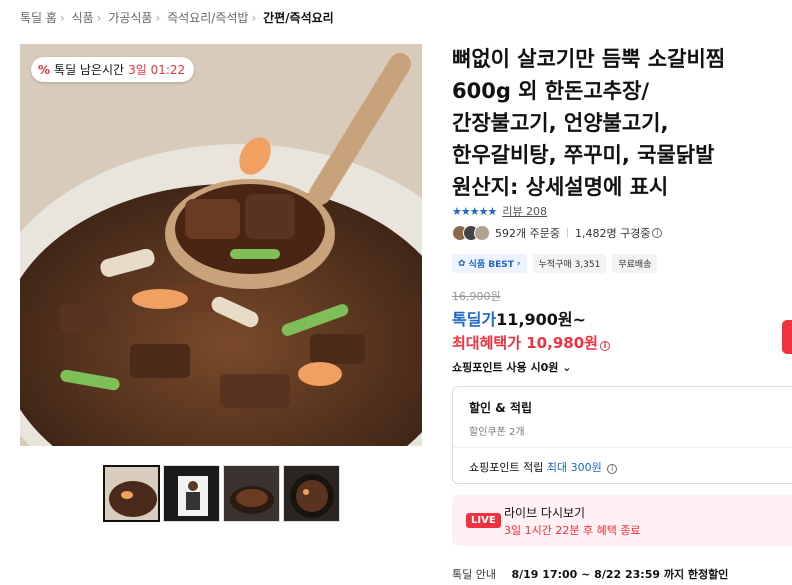  What do you see at coordinates (221, 493) in the screenshot?
I see `thumbnail-strip` at bounding box center [221, 493].